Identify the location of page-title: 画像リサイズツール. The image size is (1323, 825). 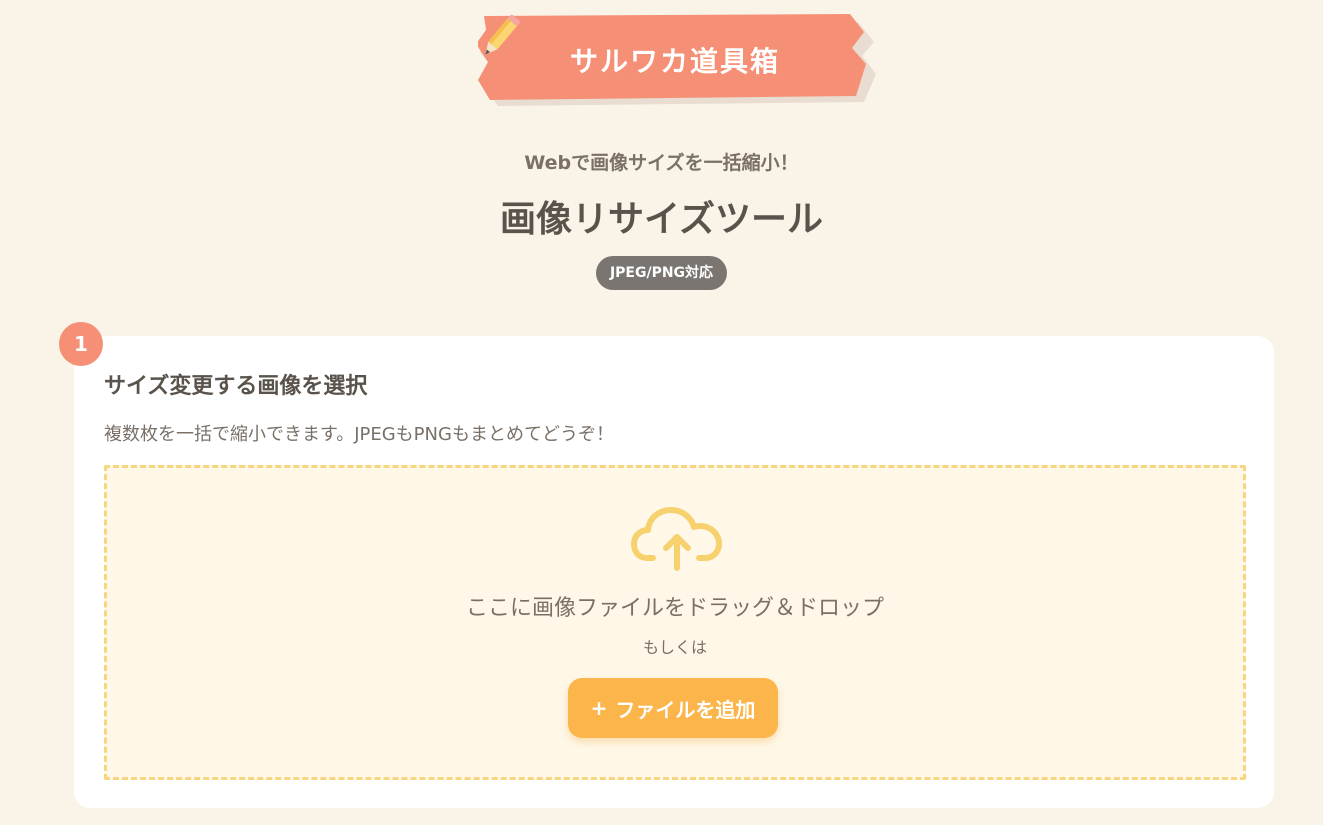
(661, 219).